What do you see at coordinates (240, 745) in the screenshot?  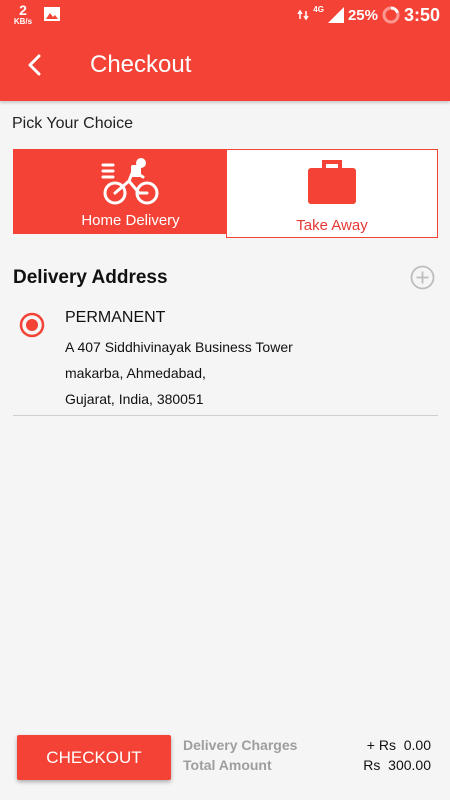 I see `delivery-charges-label: Delivery Charges` at bounding box center [240, 745].